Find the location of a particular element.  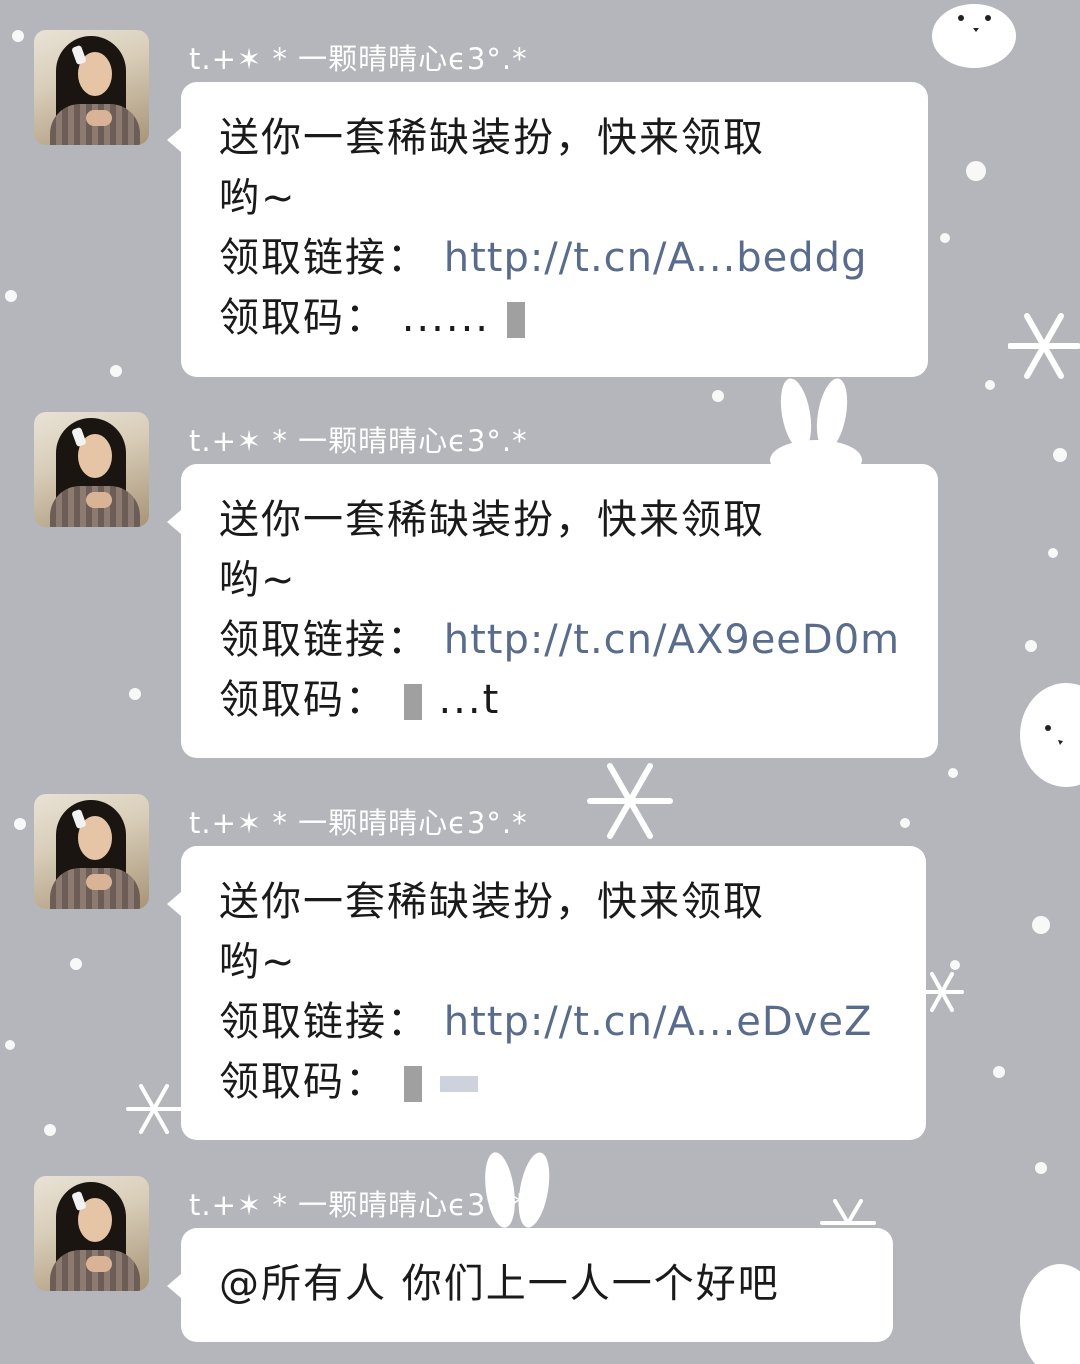

message-link: http://t.cn/A...eDveZ is located at coordinates (658, 1022).